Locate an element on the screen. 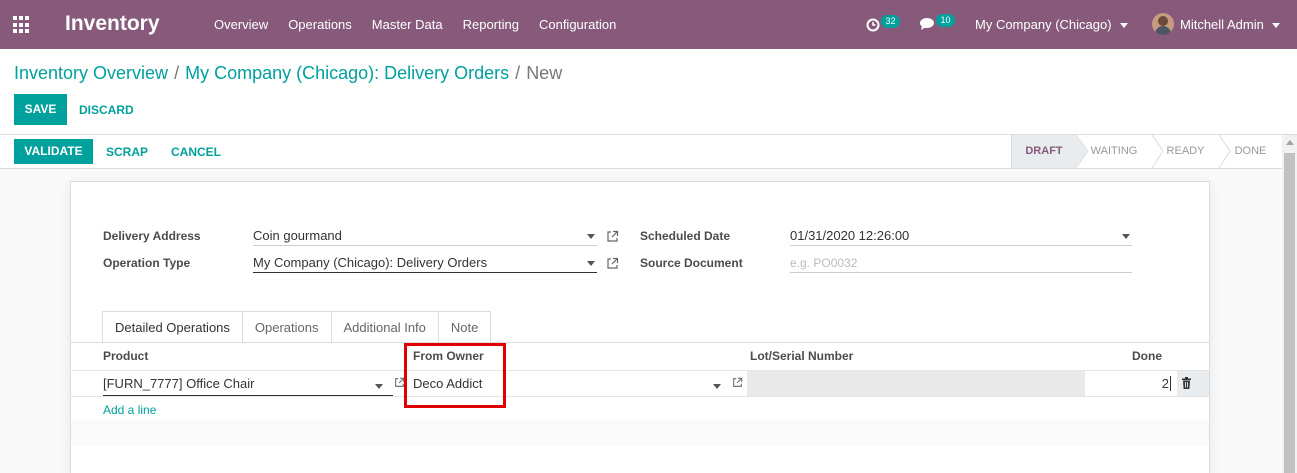 This screenshot has width=1297, height=473. table-footer is located at coordinates (640, 433).